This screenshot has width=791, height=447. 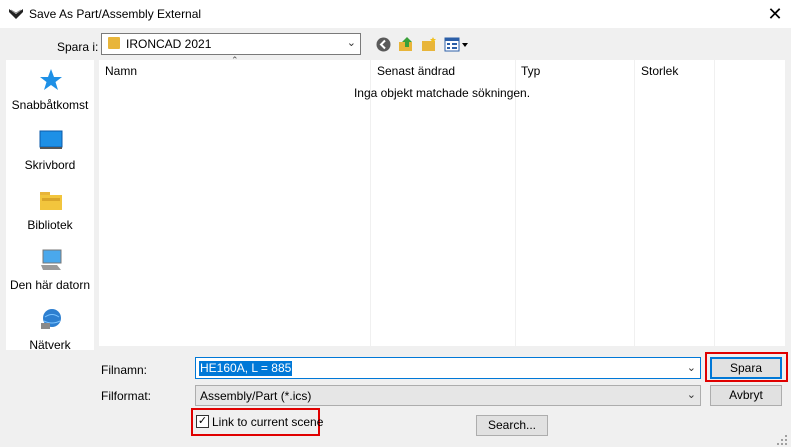 What do you see at coordinates (50, 165) in the screenshot?
I see `place-label: Skrivbord` at bounding box center [50, 165].